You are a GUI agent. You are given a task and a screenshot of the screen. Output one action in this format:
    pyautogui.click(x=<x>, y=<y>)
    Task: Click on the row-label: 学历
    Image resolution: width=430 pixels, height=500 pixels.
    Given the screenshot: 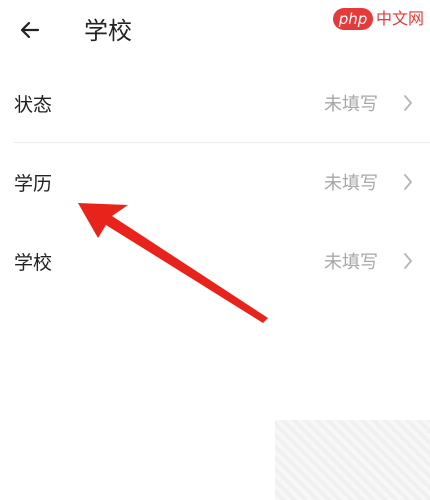 What is the action you would take?
    pyautogui.click(x=33, y=183)
    